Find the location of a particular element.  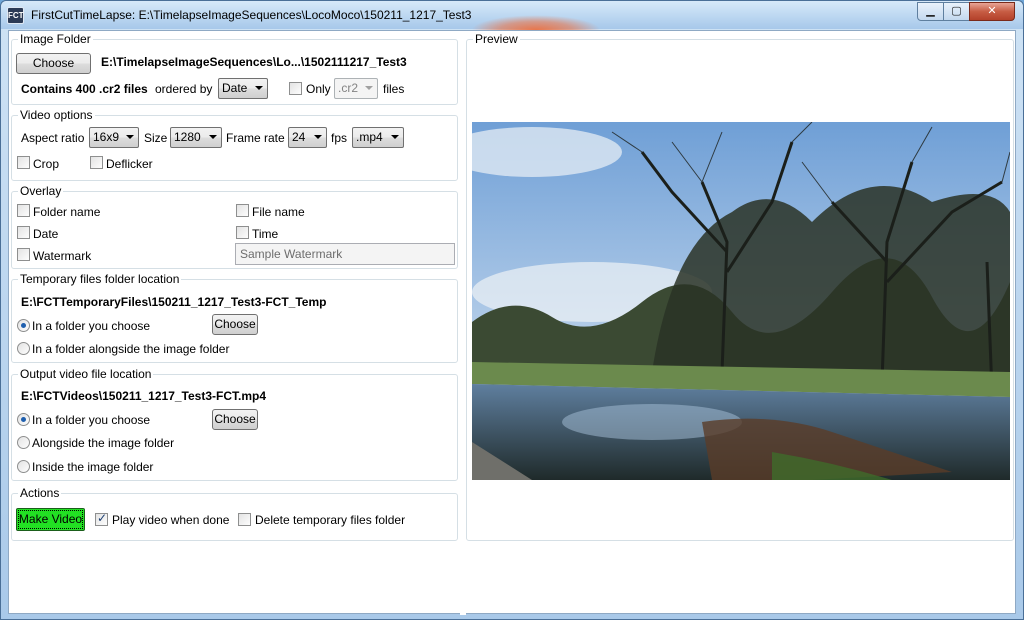

temp-folder-legend: Temporary files folder location is located at coordinates (100, 279).